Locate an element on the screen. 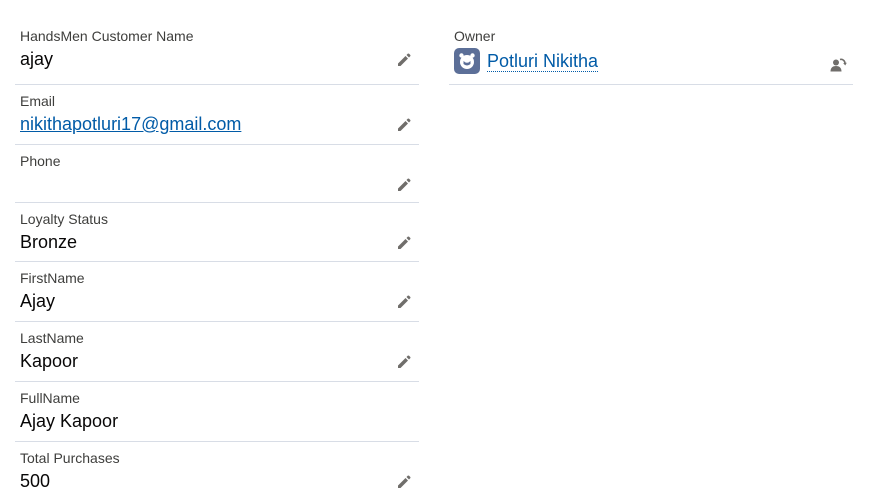  edit-customer-name-button is located at coordinates (404, 60).